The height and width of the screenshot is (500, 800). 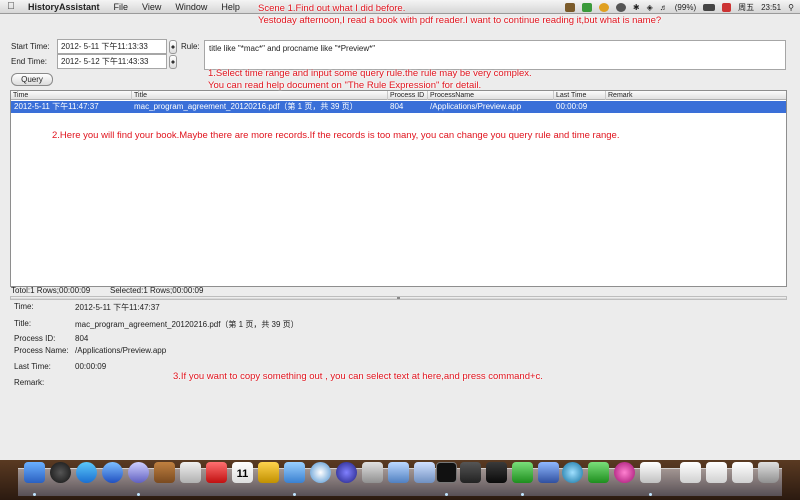 What do you see at coordinates (346, 472) in the screenshot?
I see `launchpad-icon` at bounding box center [346, 472].